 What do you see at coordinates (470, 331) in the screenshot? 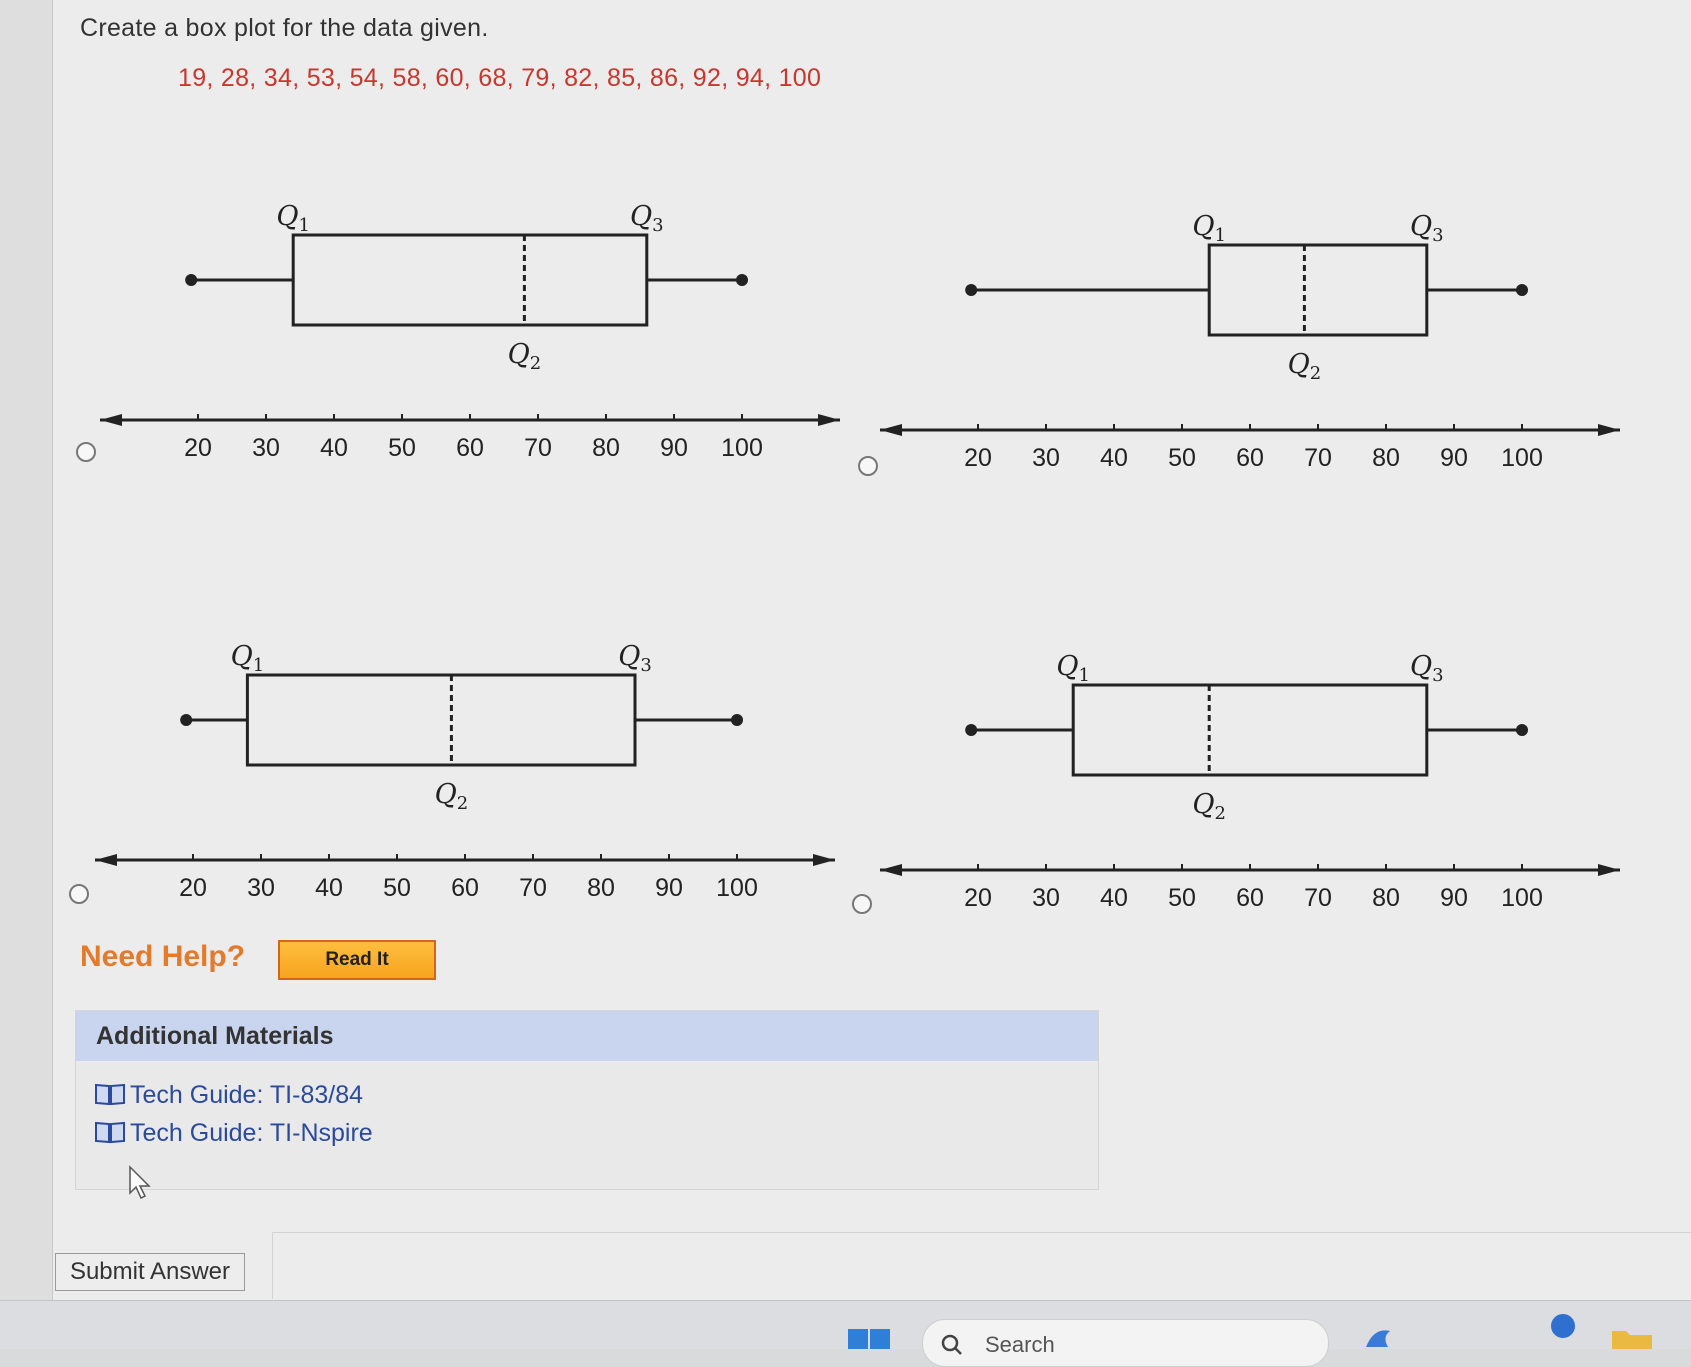
I see `box-plot-a: Q1 Q3 Q2 20 30 40 50 60 70 80 90 100` at bounding box center [470, 331].